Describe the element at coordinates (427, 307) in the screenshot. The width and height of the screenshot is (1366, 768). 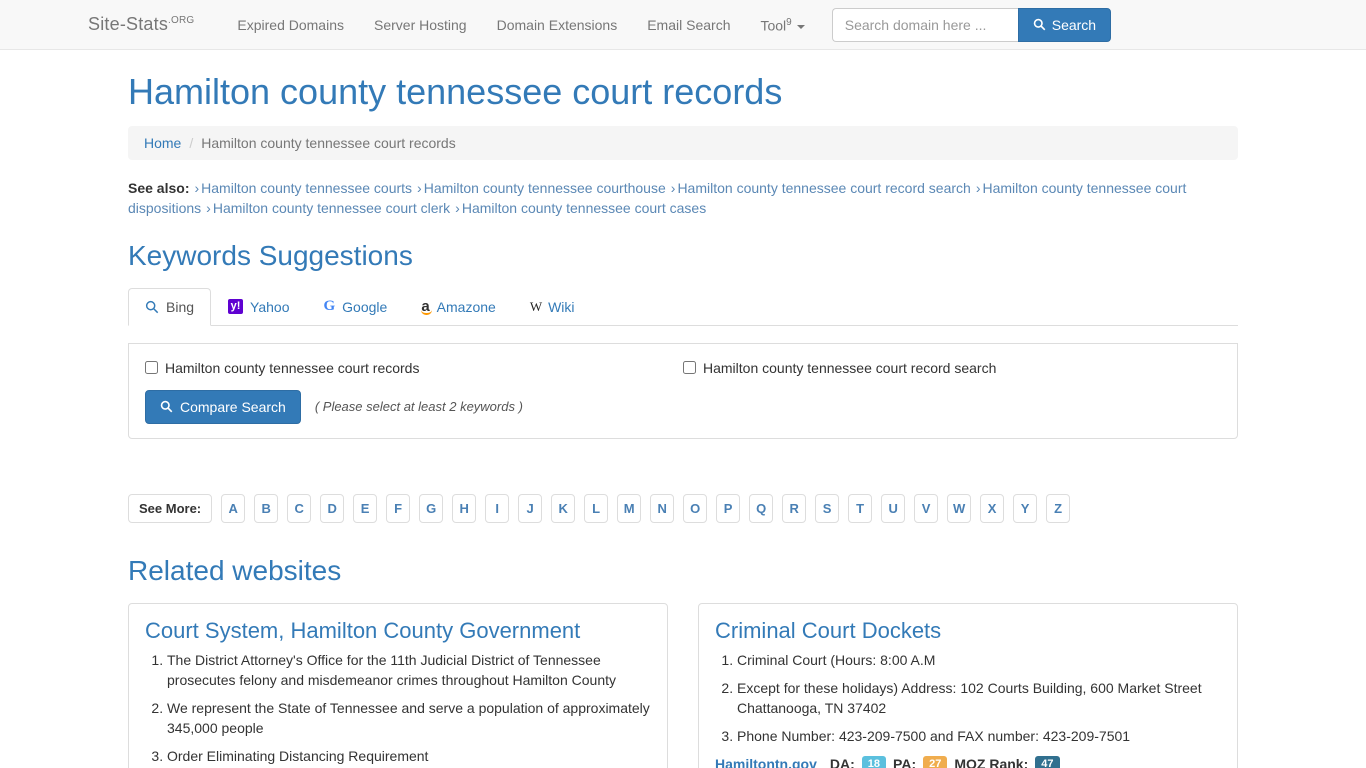
I see `amazon-icon: a` at that location.